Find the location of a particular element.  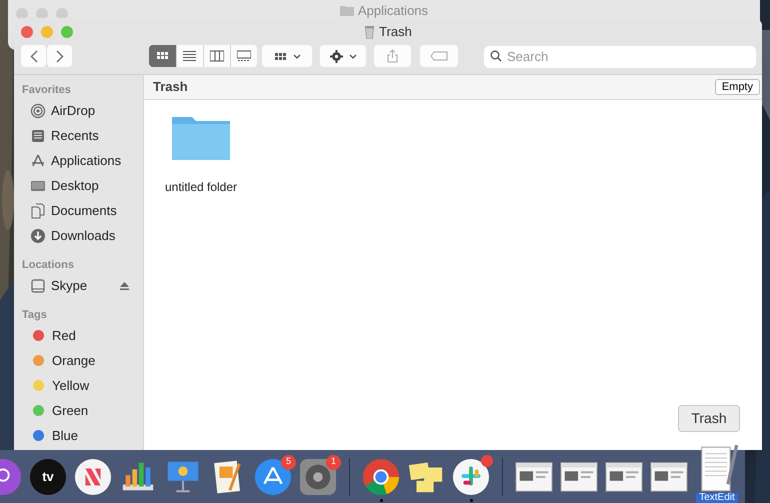

chrome-app-icon is located at coordinates (381, 477).